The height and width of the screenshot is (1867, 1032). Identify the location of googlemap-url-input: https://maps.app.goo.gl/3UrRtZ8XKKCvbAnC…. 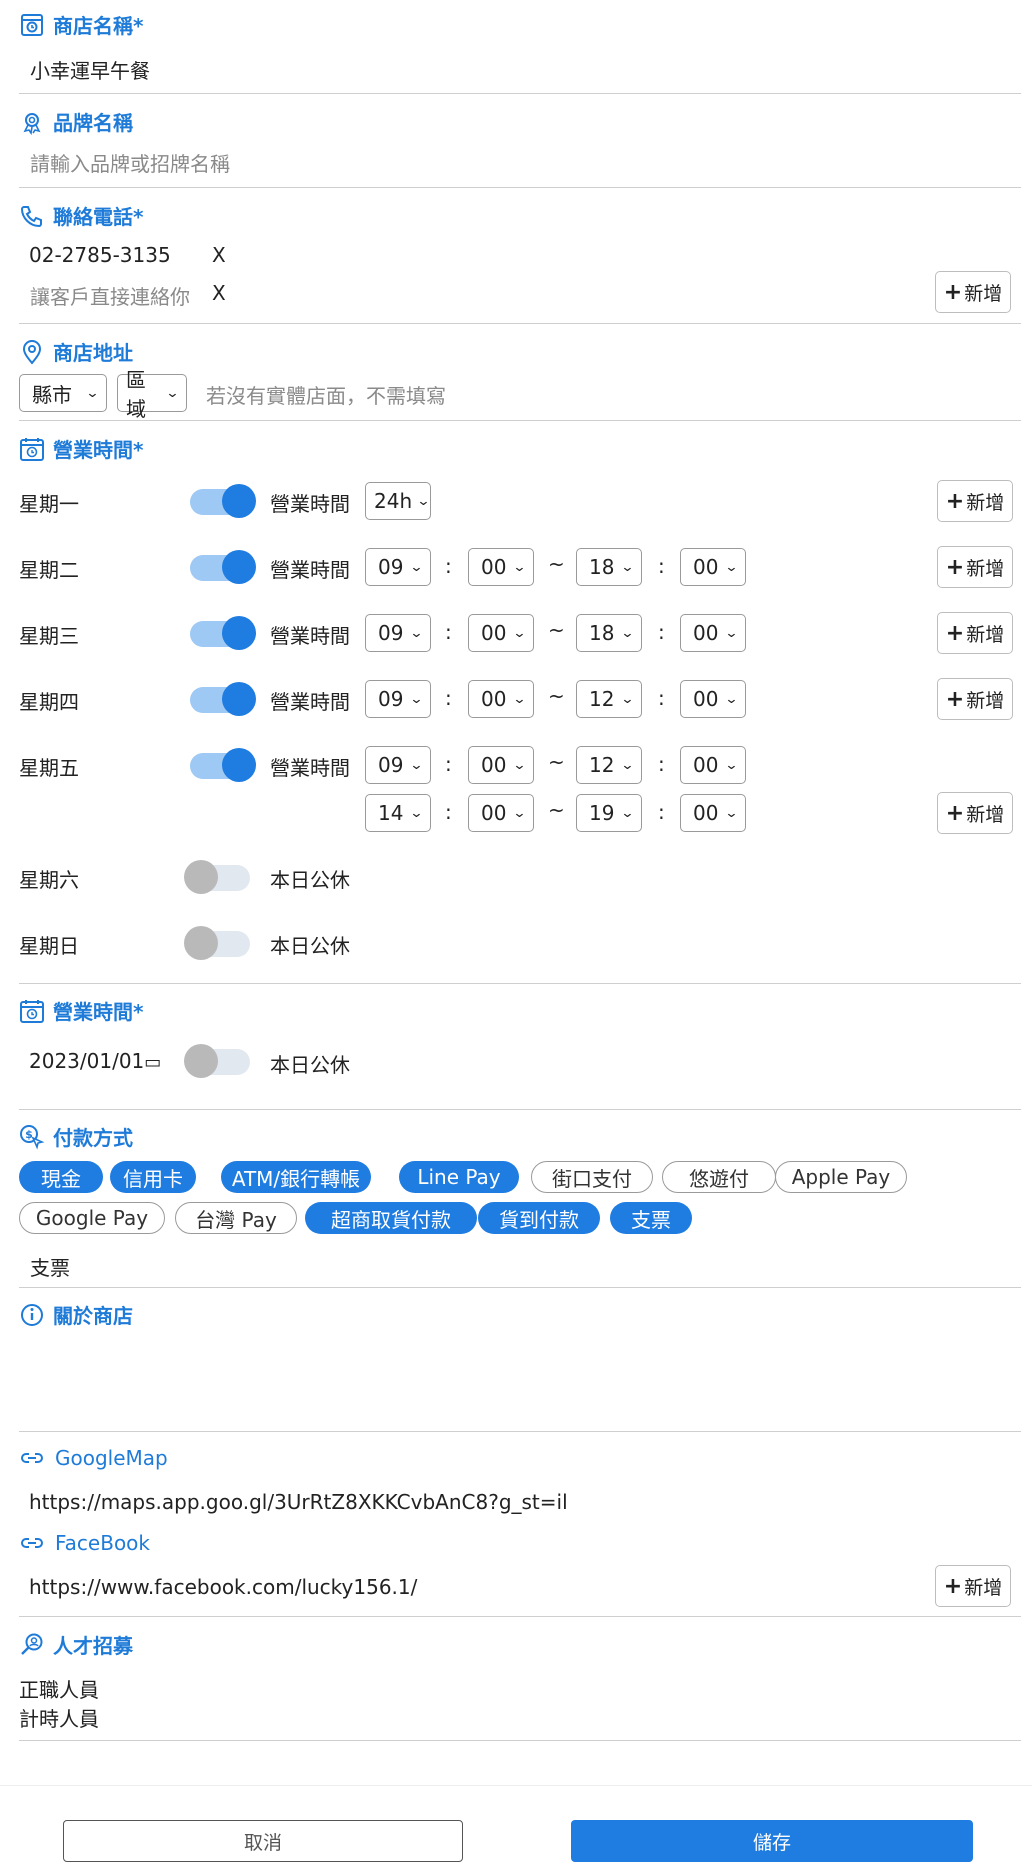
(298, 1502).